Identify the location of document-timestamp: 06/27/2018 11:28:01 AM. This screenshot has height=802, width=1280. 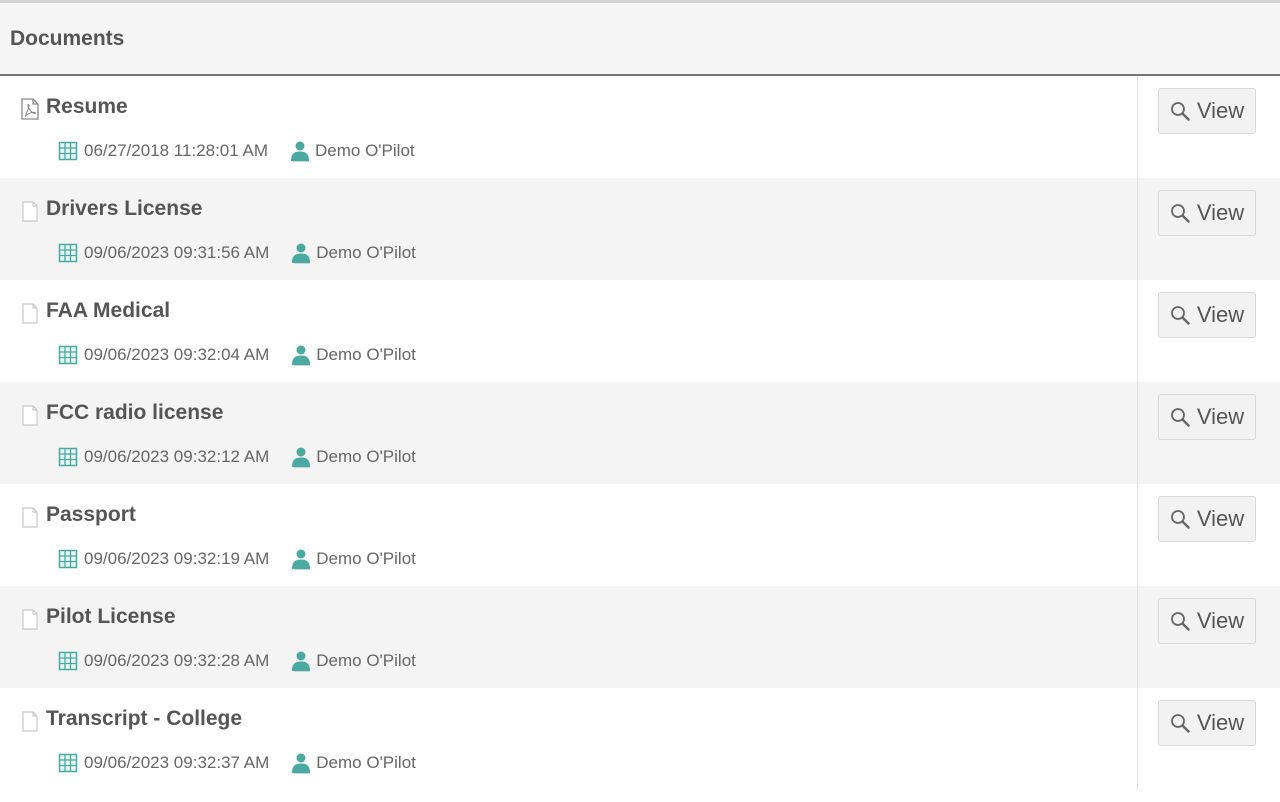
(176, 150).